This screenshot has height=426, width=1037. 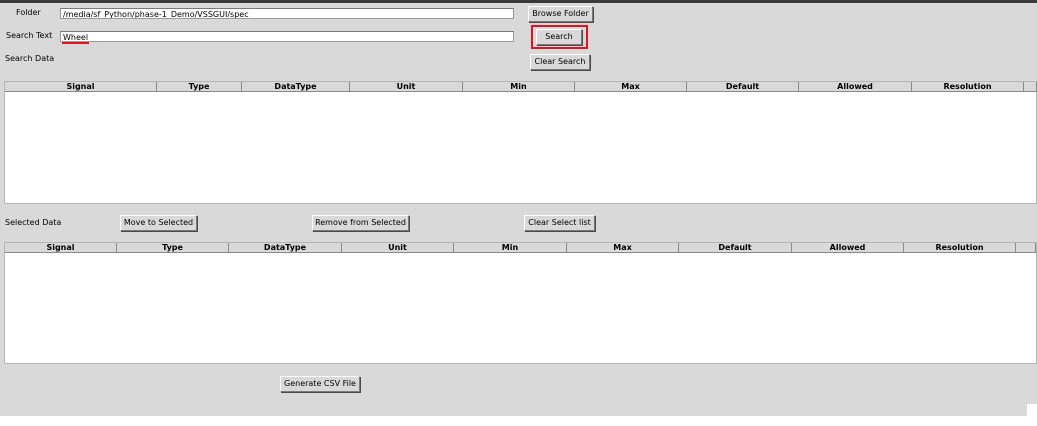 What do you see at coordinates (158, 223) in the screenshot?
I see `move-to-selected-button: Move to Selected` at bounding box center [158, 223].